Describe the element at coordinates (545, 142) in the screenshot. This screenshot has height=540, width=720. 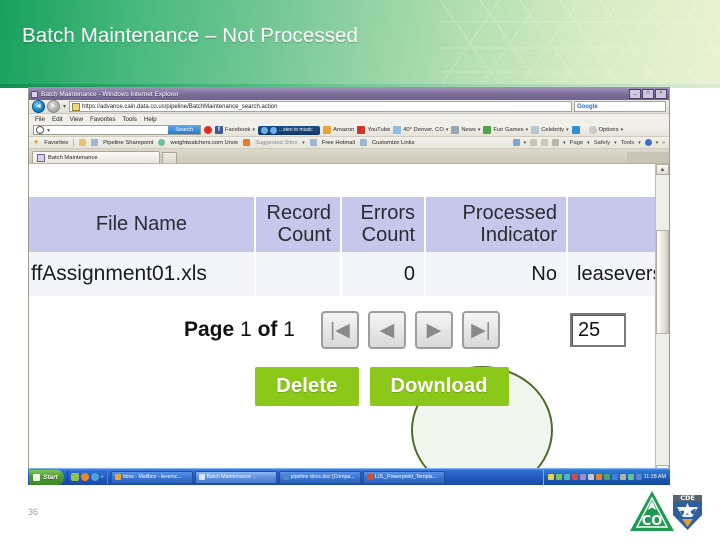
I see `mail-icon` at that location.